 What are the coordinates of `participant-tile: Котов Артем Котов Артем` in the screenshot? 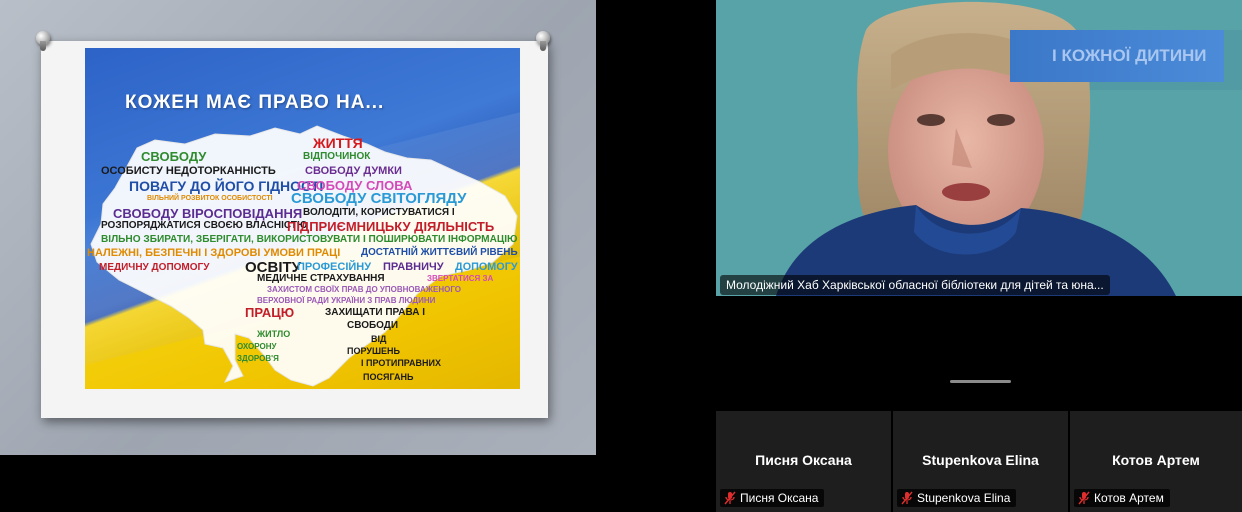 It's located at (1156, 461).